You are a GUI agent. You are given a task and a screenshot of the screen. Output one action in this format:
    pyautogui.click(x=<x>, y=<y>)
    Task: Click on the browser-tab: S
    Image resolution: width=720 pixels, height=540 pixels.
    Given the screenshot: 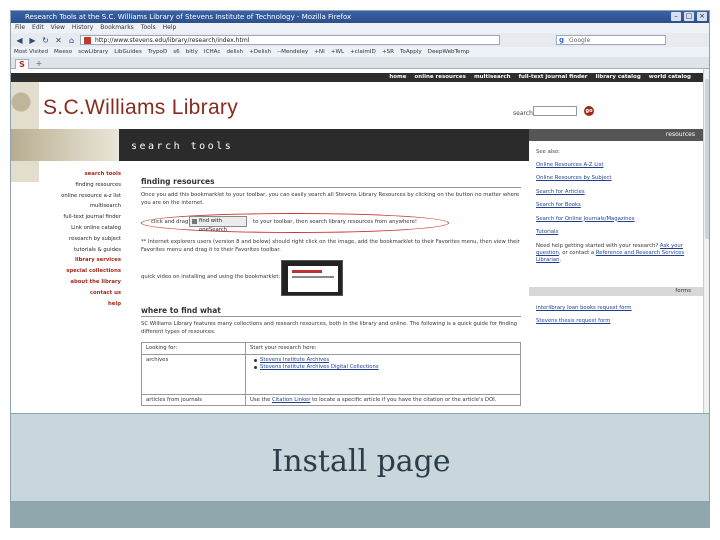 What is the action you would take?
    pyautogui.click(x=22, y=64)
    